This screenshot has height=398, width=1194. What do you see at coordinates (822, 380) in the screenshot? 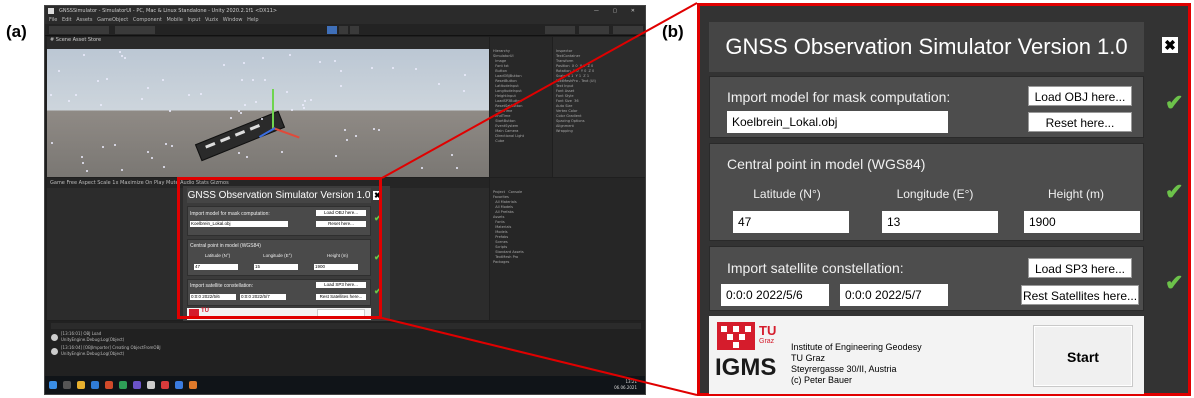
I see `institute-line: (c) Peter Bauer` at bounding box center [822, 380].